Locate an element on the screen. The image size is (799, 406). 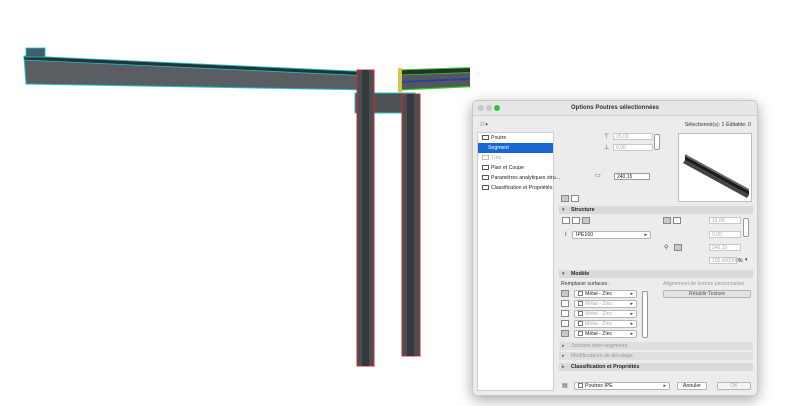
profile-select: IPE160 ▸ is located at coordinates (611, 235).